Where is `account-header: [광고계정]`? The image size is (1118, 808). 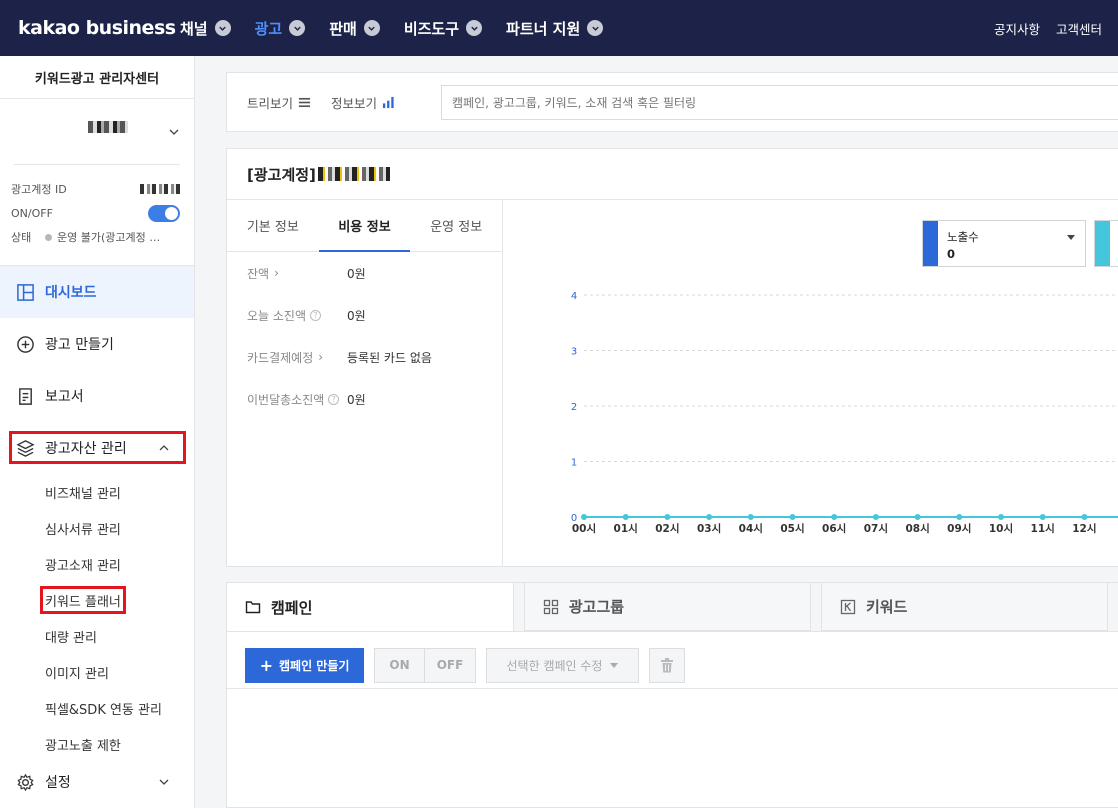
account-header: [광고계정] is located at coordinates (672, 174).